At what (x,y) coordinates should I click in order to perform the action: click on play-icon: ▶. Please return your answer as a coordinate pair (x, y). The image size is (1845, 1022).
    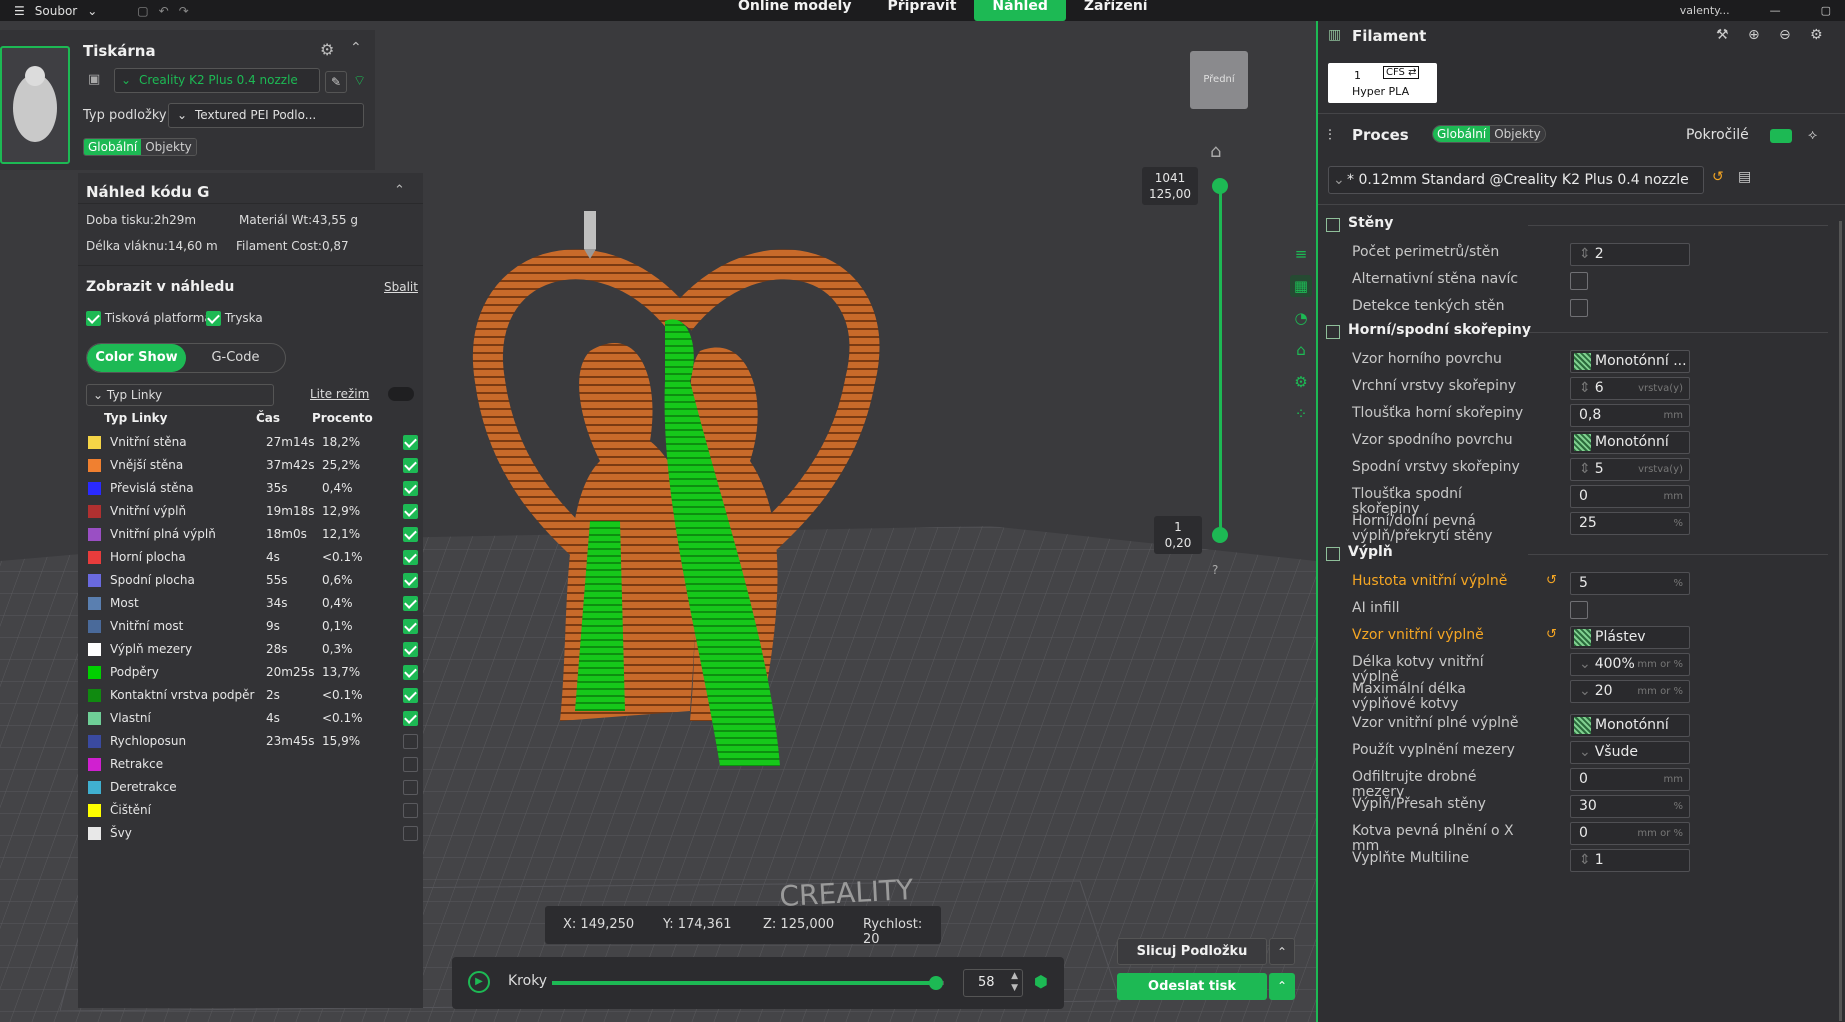
    Looking at the image, I should click on (479, 982).